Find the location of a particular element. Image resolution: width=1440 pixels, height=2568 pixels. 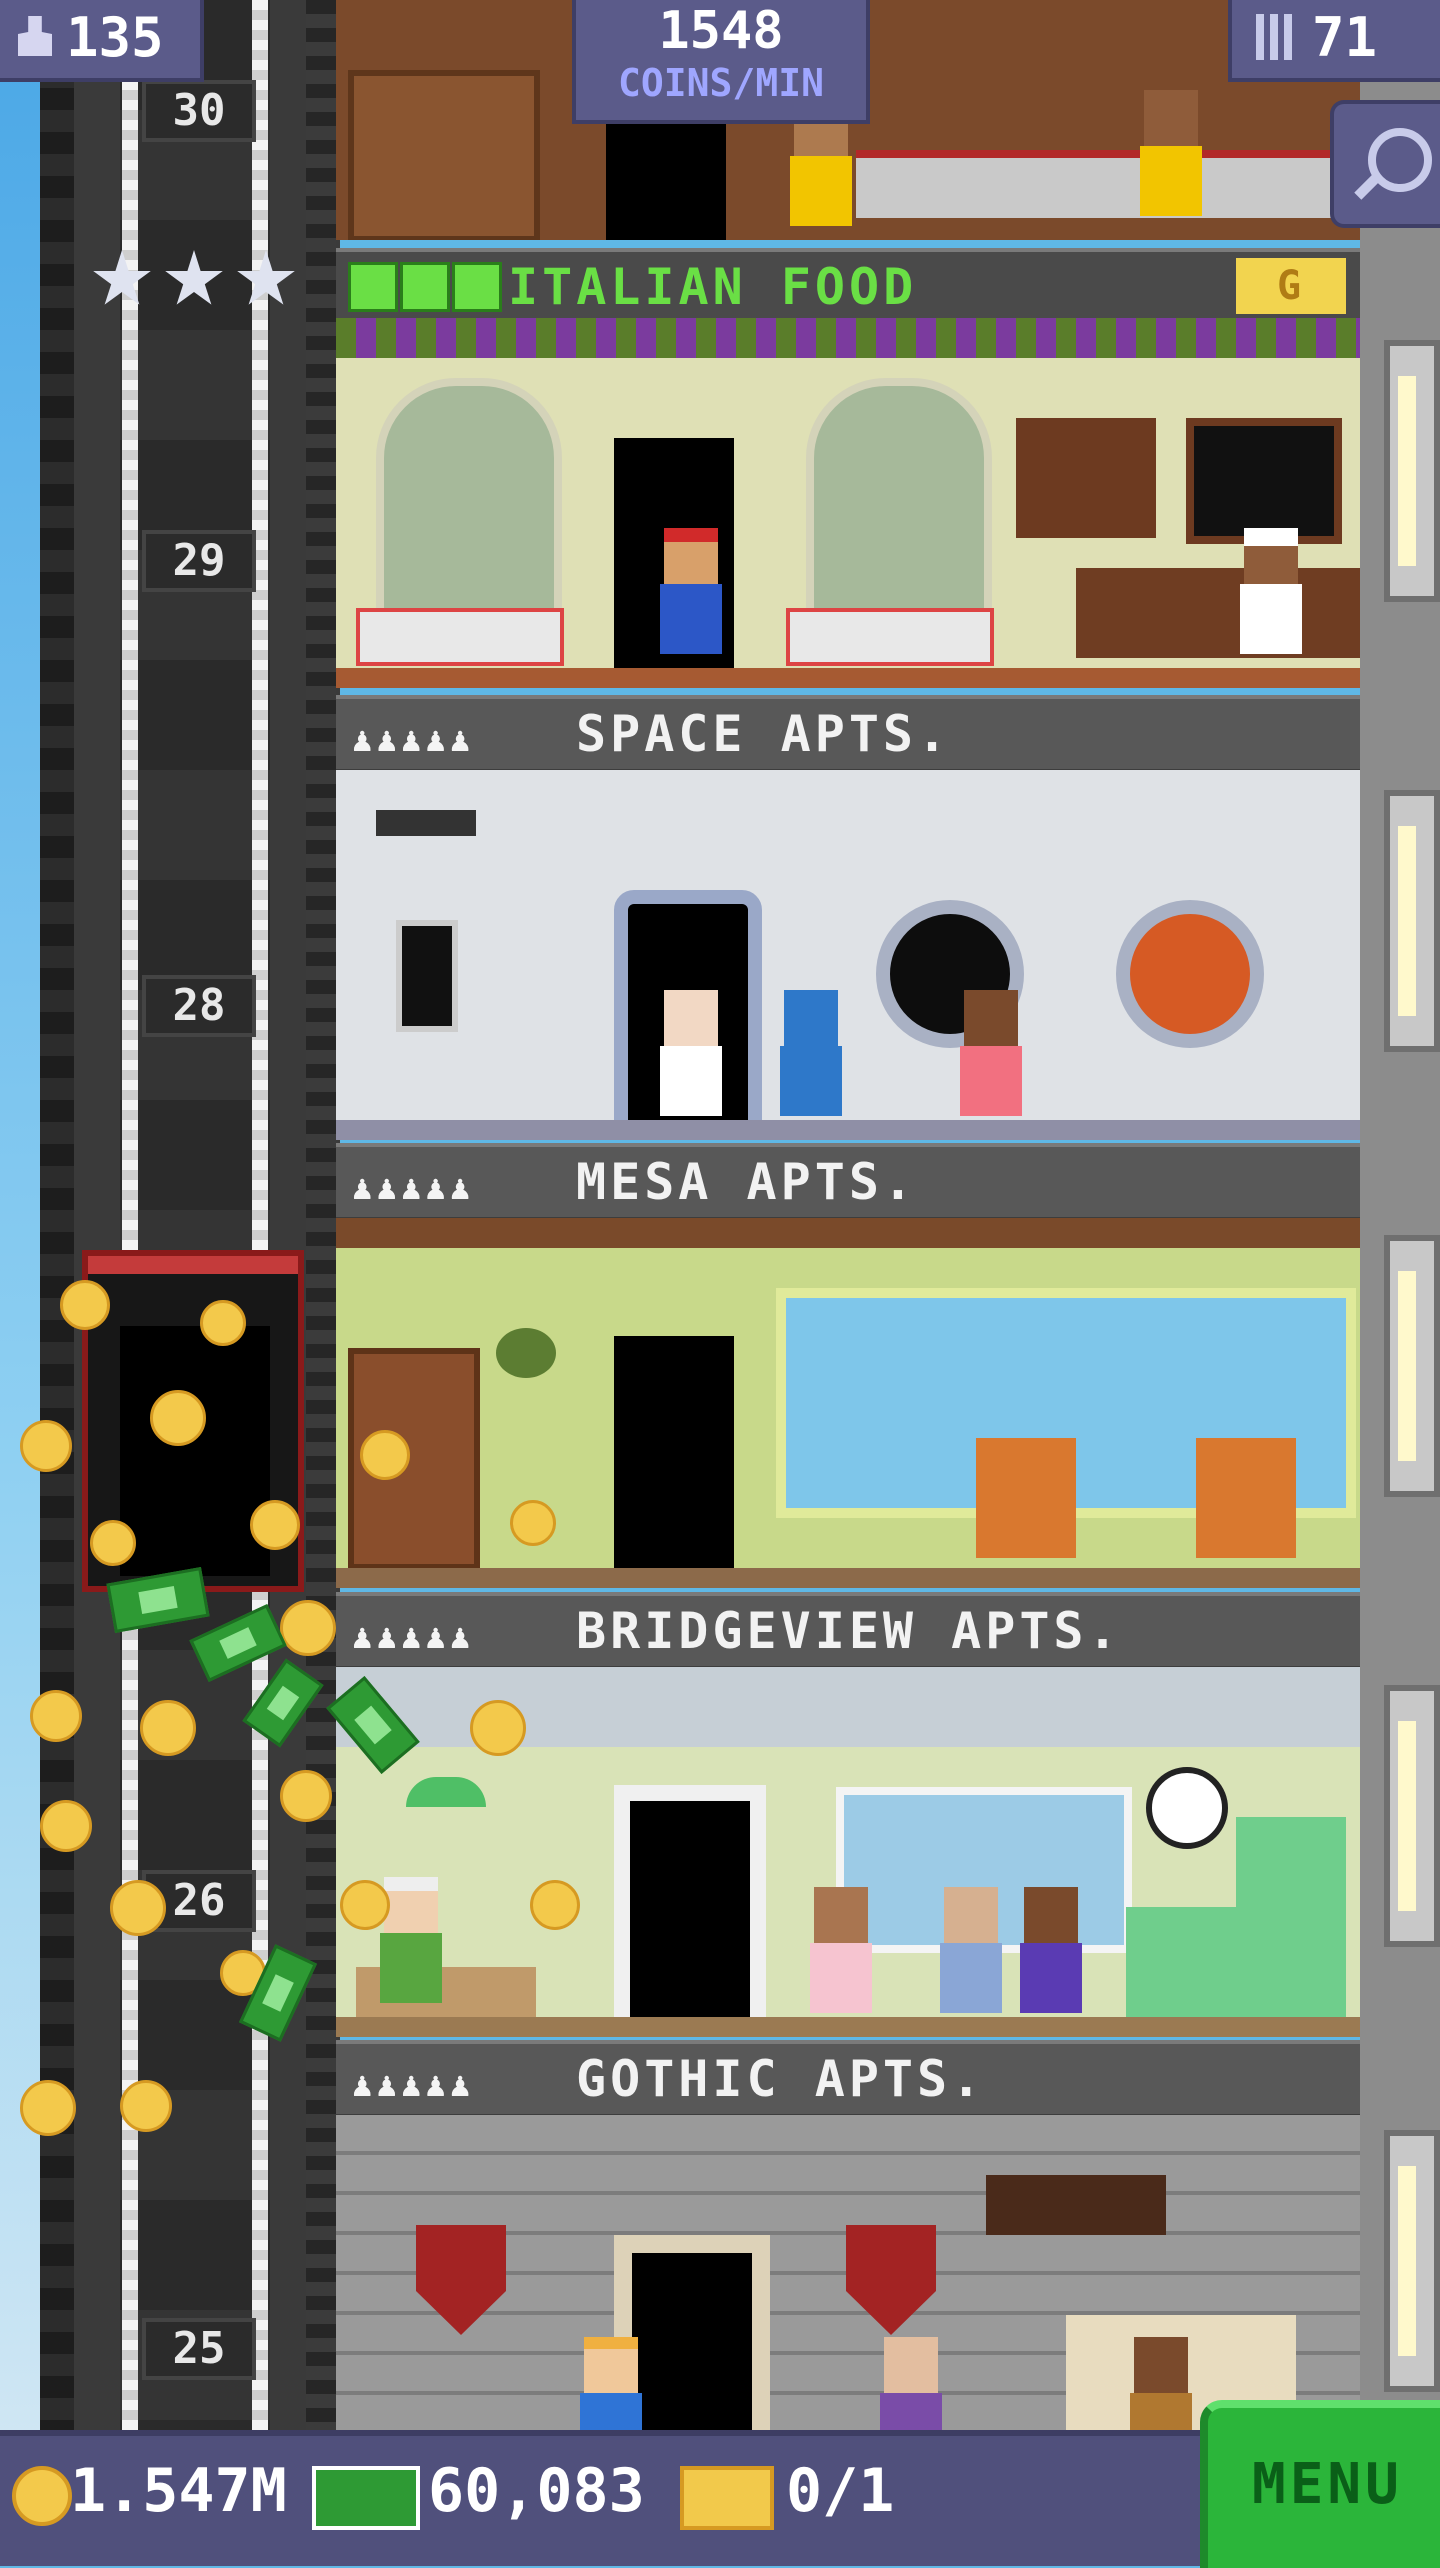

coins-rate-value: 1548 is located at coordinates (721, 31).